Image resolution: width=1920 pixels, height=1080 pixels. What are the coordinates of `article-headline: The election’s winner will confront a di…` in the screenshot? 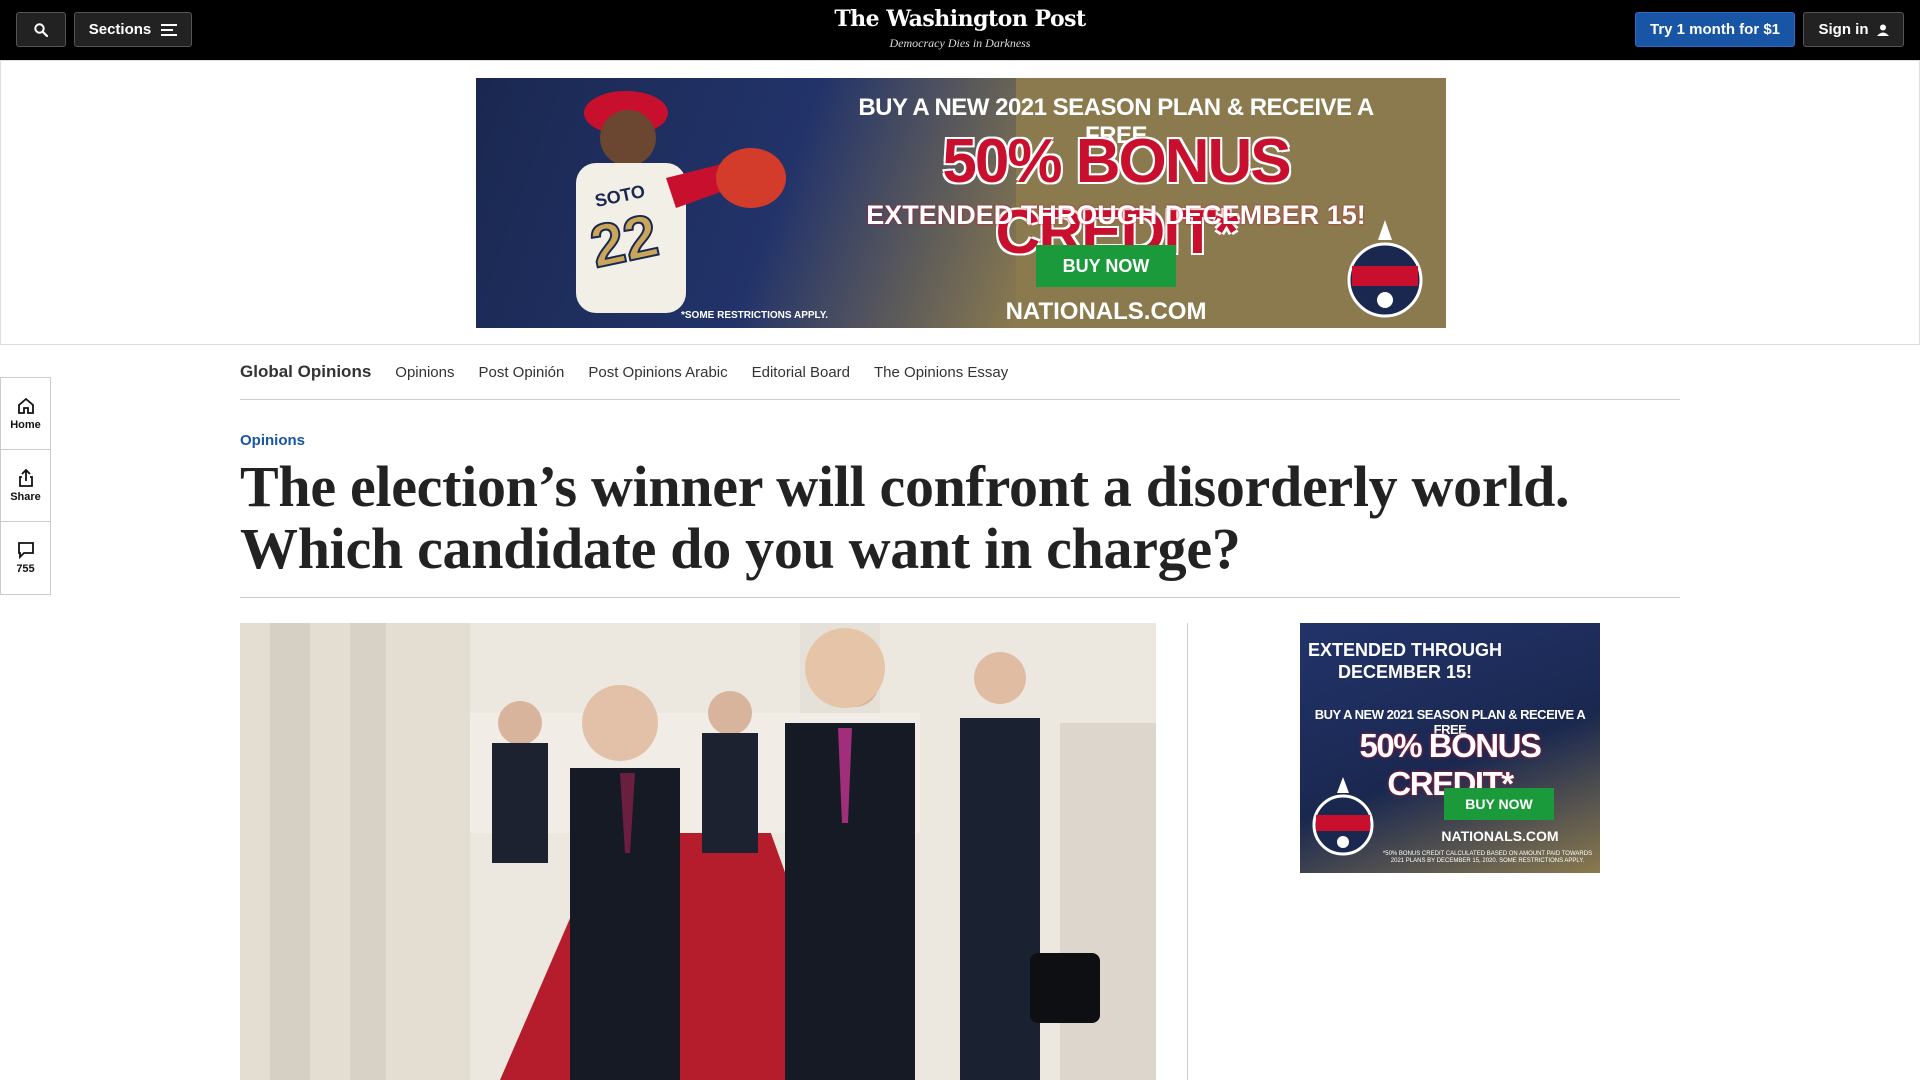 It's located at (905, 517).